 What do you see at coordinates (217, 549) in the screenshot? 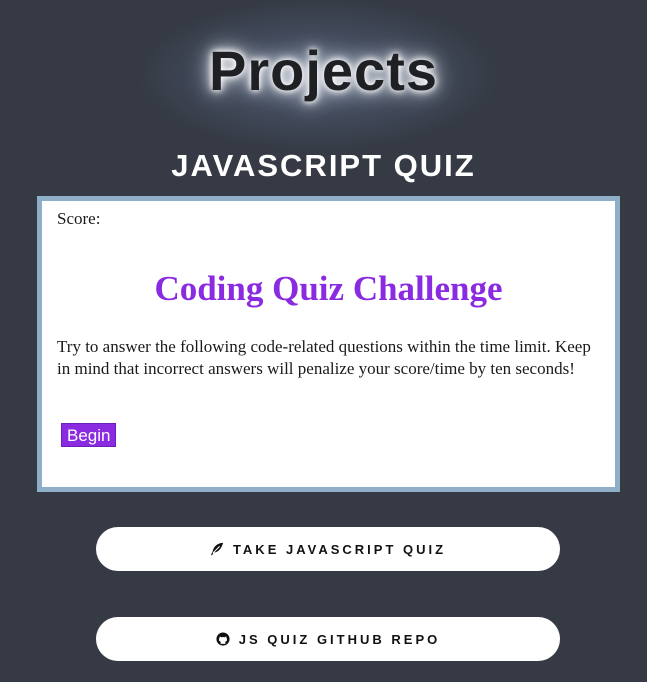
I see `feather-icon` at bounding box center [217, 549].